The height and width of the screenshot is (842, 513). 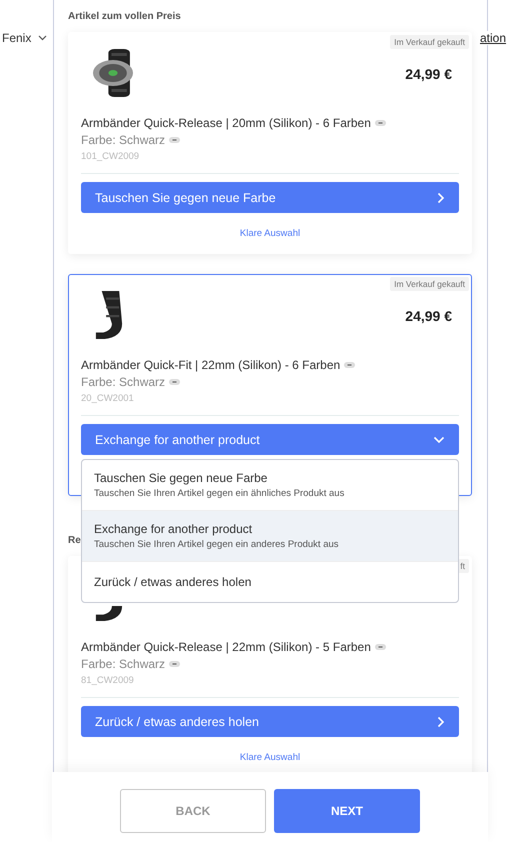 What do you see at coordinates (173, 582) in the screenshot?
I see `option-title: Zurück / etwas anderes holen` at bounding box center [173, 582].